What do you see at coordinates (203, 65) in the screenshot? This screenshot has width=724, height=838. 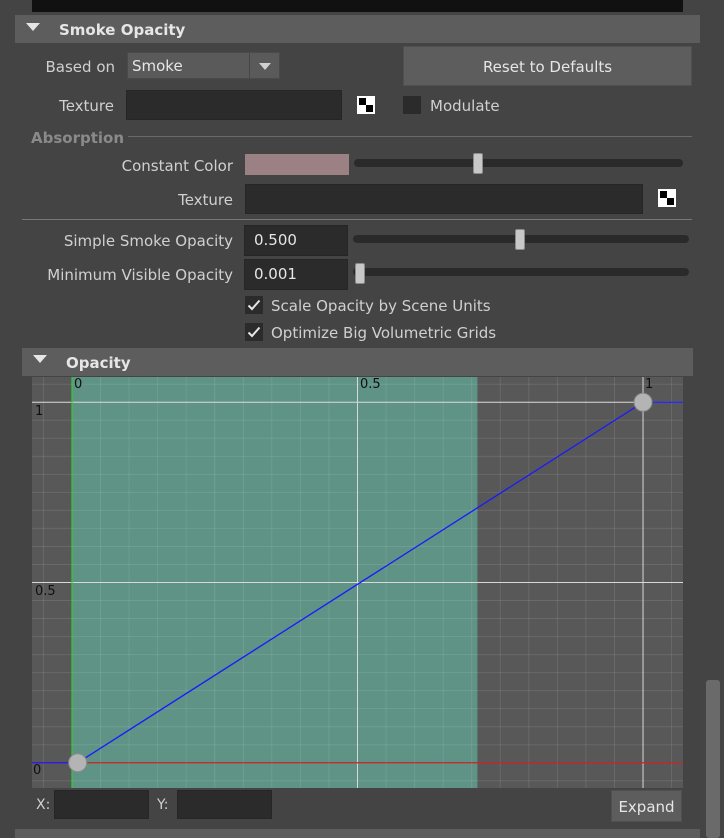 I see `based-on-dropdown: Smoke` at bounding box center [203, 65].